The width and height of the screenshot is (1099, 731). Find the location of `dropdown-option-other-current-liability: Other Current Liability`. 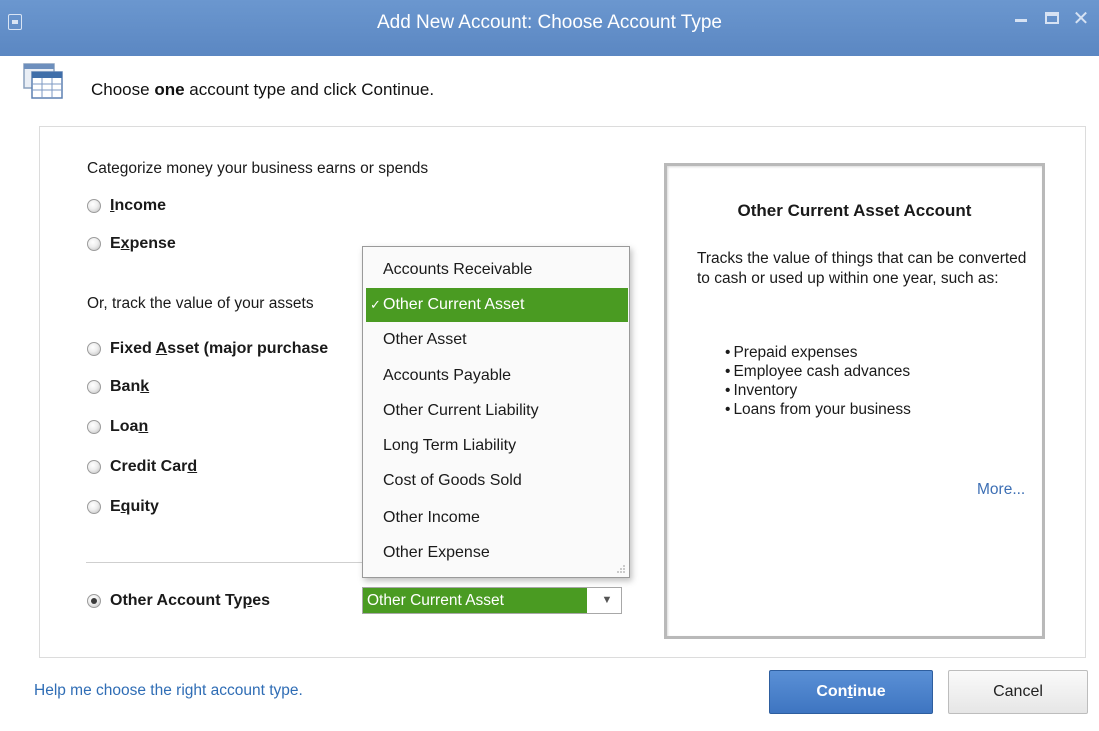

dropdown-option-other-current-liability: Other Current Liability is located at coordinates (496, 411).